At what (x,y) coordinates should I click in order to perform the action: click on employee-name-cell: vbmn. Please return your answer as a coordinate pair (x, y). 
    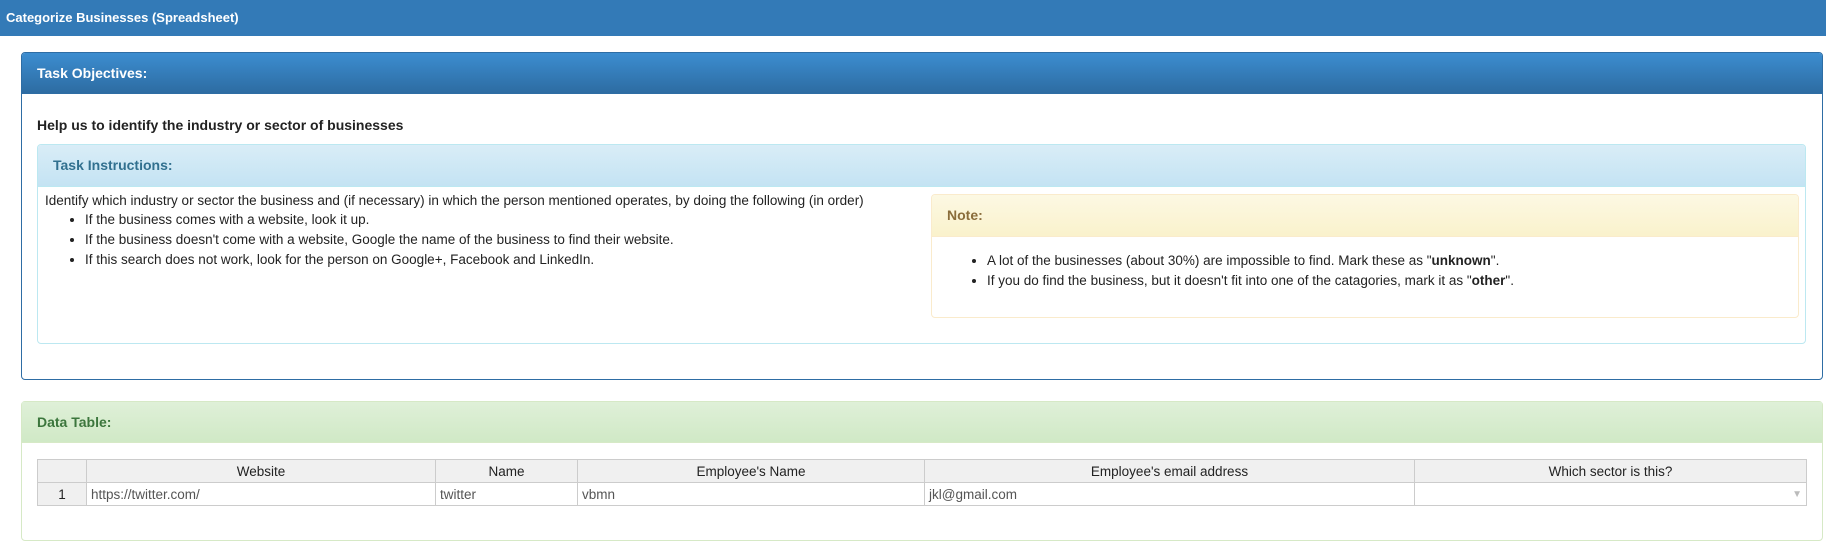
    Looking at the image, I should click on (751, 494).